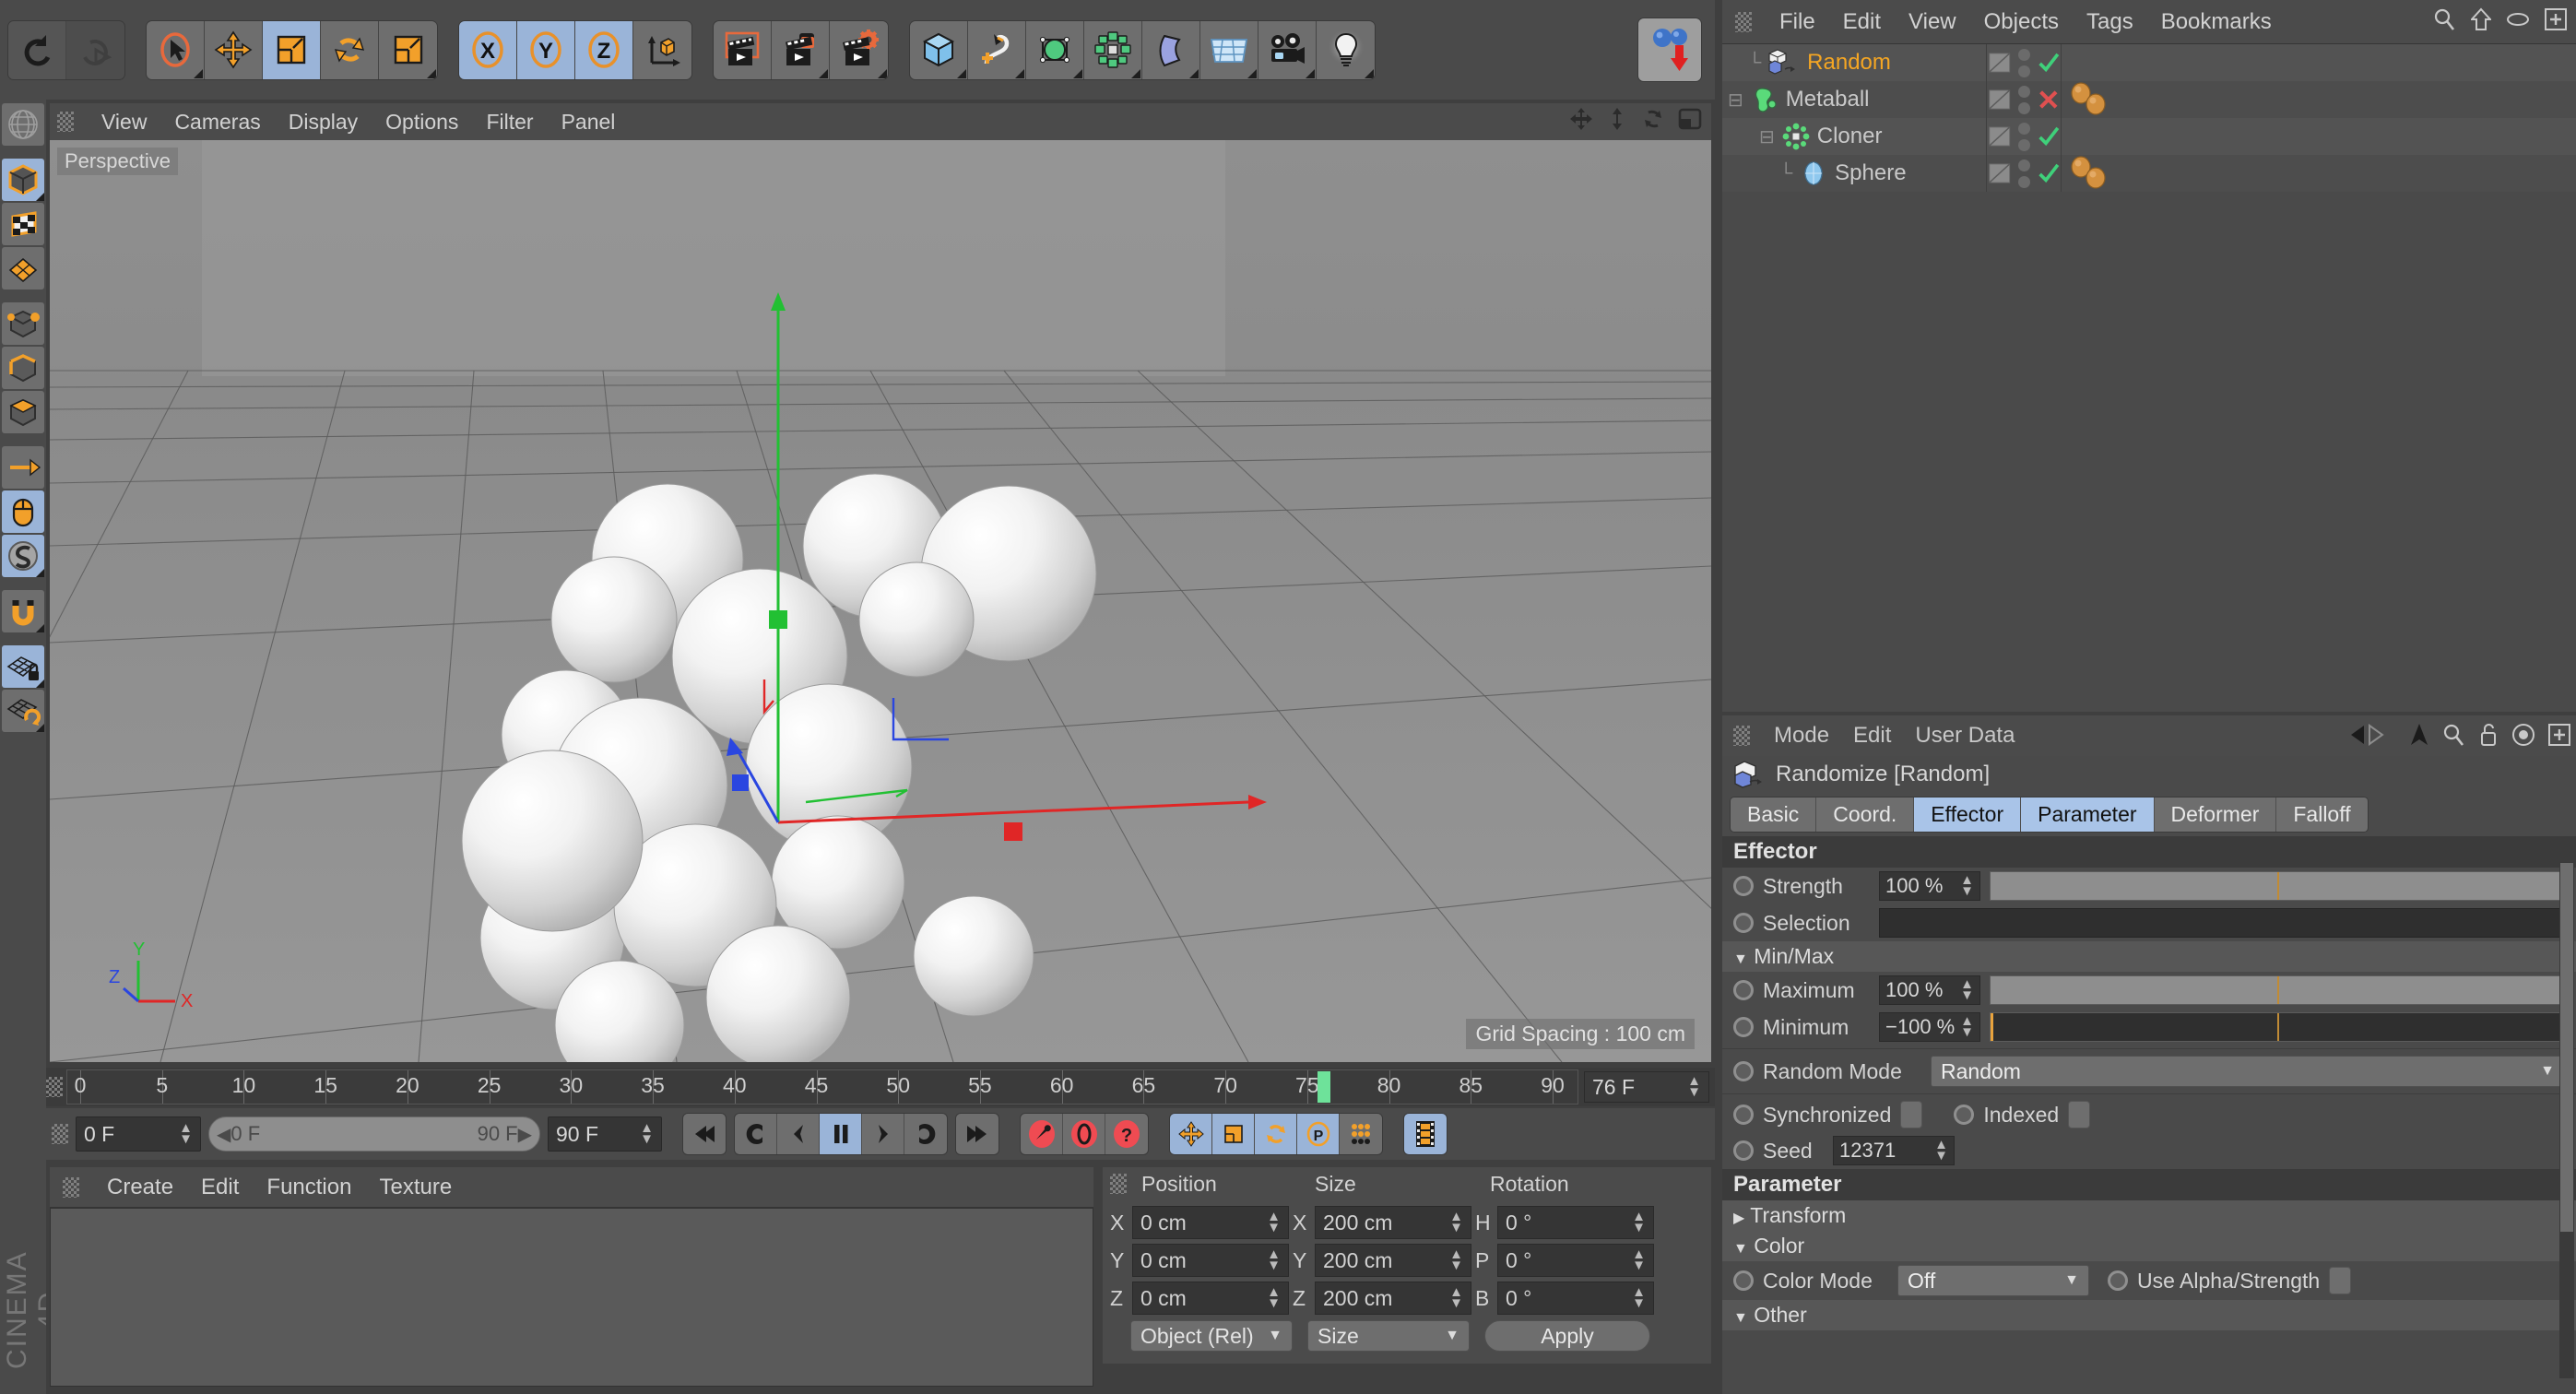 This screenshot has width=2576, height=1394. What do you see at coordinates (23, 125) in the screenshot?
I see `make-editable-button` at bounding box center [23, 125].